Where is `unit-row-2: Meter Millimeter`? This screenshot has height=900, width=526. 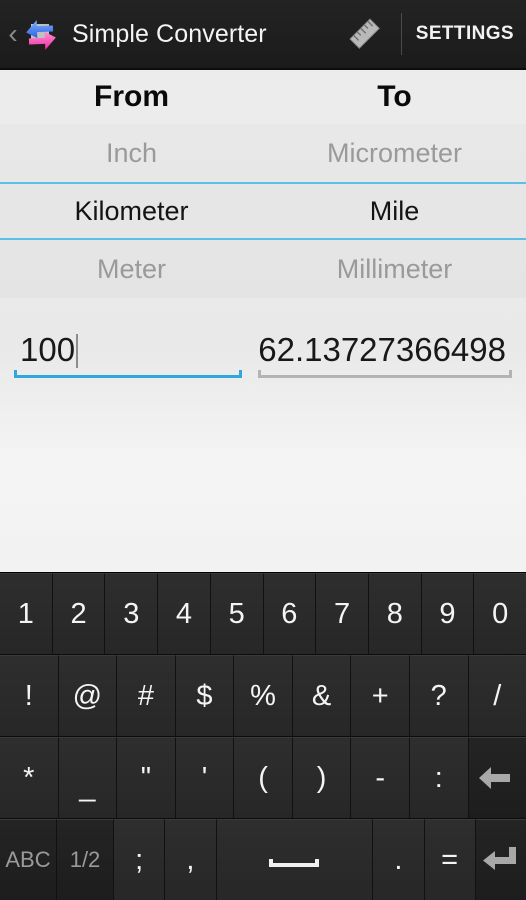 unit-row-2: Meter Millimeter is located at coordinates (263, 269).